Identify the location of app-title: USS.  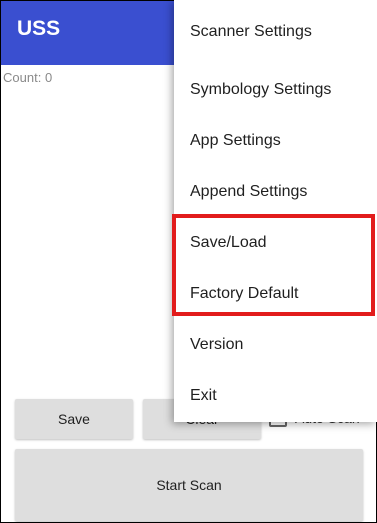
(39, 28).